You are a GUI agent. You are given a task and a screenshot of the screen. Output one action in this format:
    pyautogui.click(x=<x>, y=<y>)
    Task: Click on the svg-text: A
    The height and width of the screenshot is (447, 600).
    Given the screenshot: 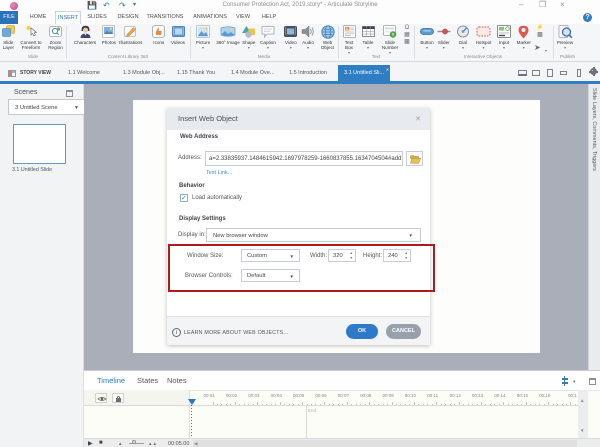 What is the action you would take?
    pyautogui.click(x=346, y=28)
    